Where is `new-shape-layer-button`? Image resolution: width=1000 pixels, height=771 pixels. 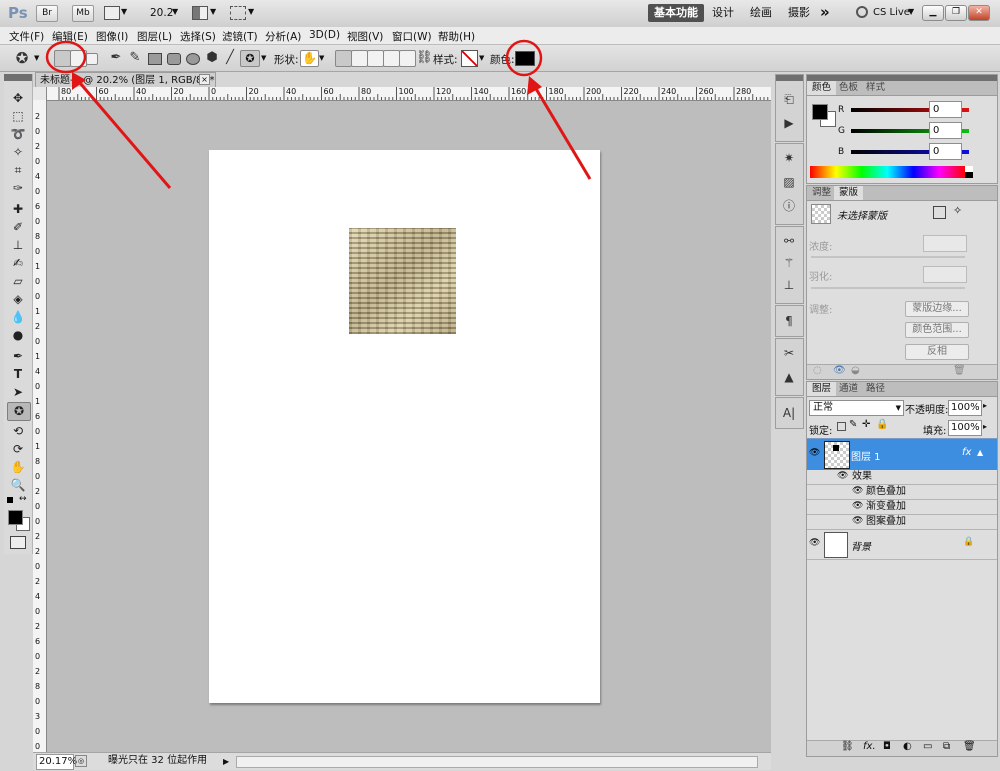
new-shape-layer-button is located at coordinates (343, 58).